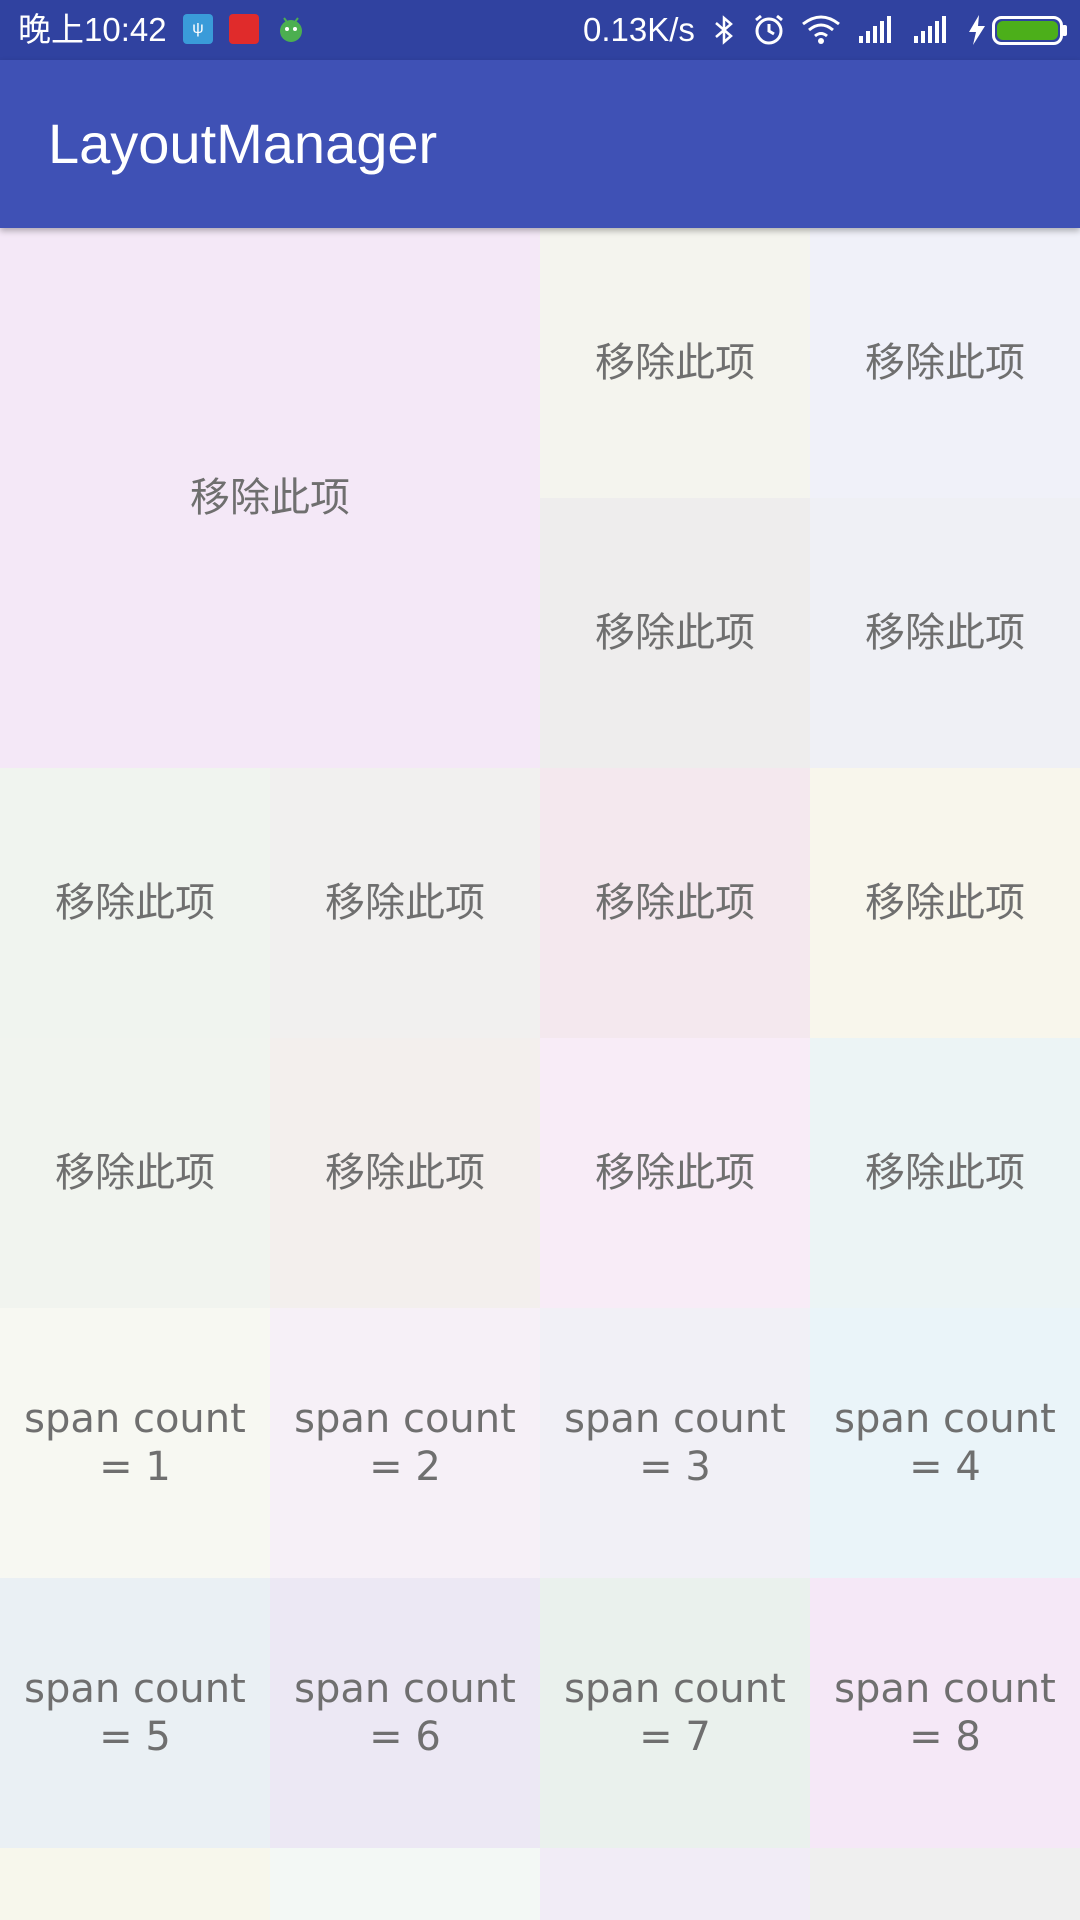 Image resolution: width=1080 pixels, height=1920 pixels. I want to click on app-bar: LayoutManager, so click(540, 144).